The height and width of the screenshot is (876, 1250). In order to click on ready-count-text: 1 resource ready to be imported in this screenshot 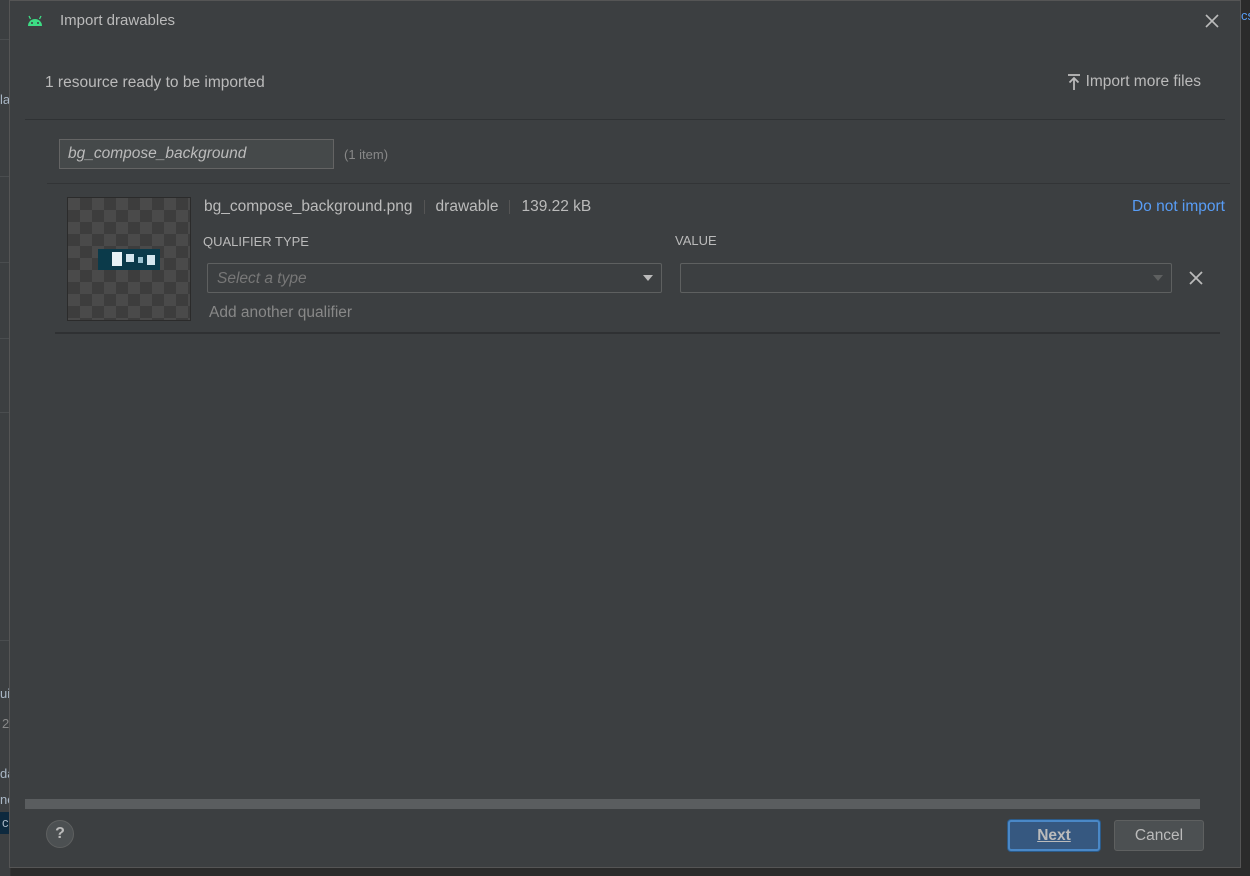, I will do `click(155, 82)`.